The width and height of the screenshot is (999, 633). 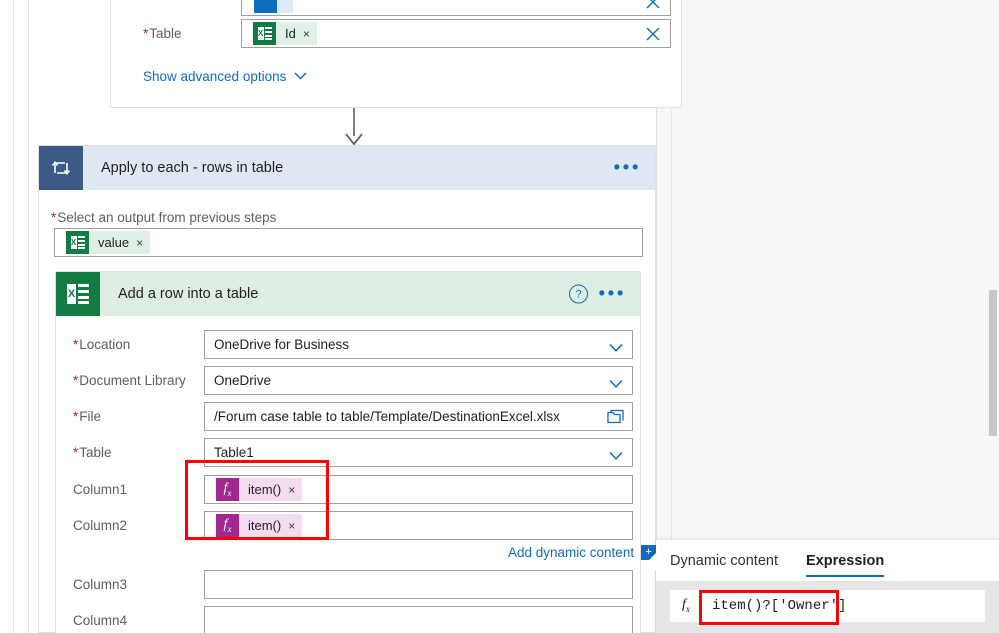 I want to click on expression-editor-row: fx item()?['Owner'], so click(x=827, y=606).